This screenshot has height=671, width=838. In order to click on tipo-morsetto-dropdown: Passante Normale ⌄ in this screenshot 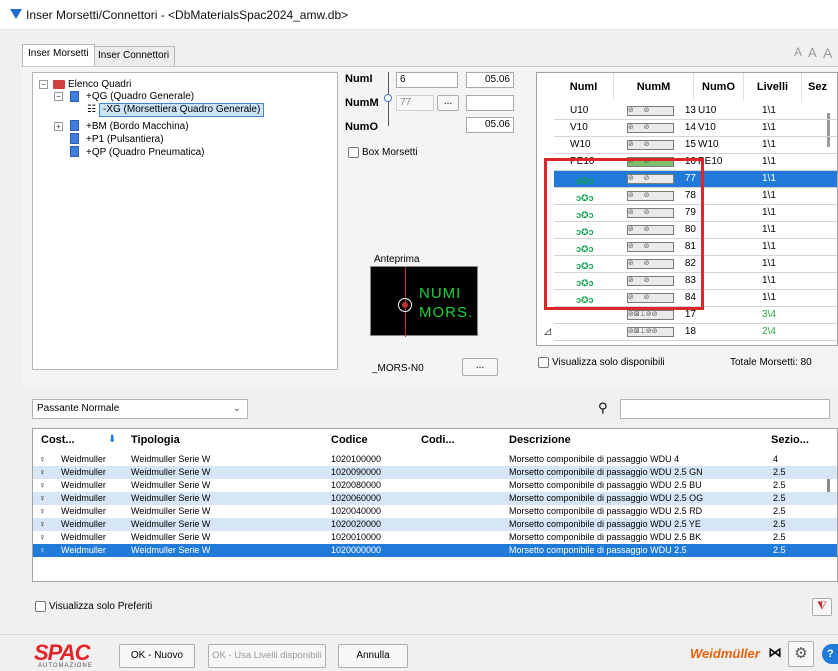, I will do `click(140, 409)`.